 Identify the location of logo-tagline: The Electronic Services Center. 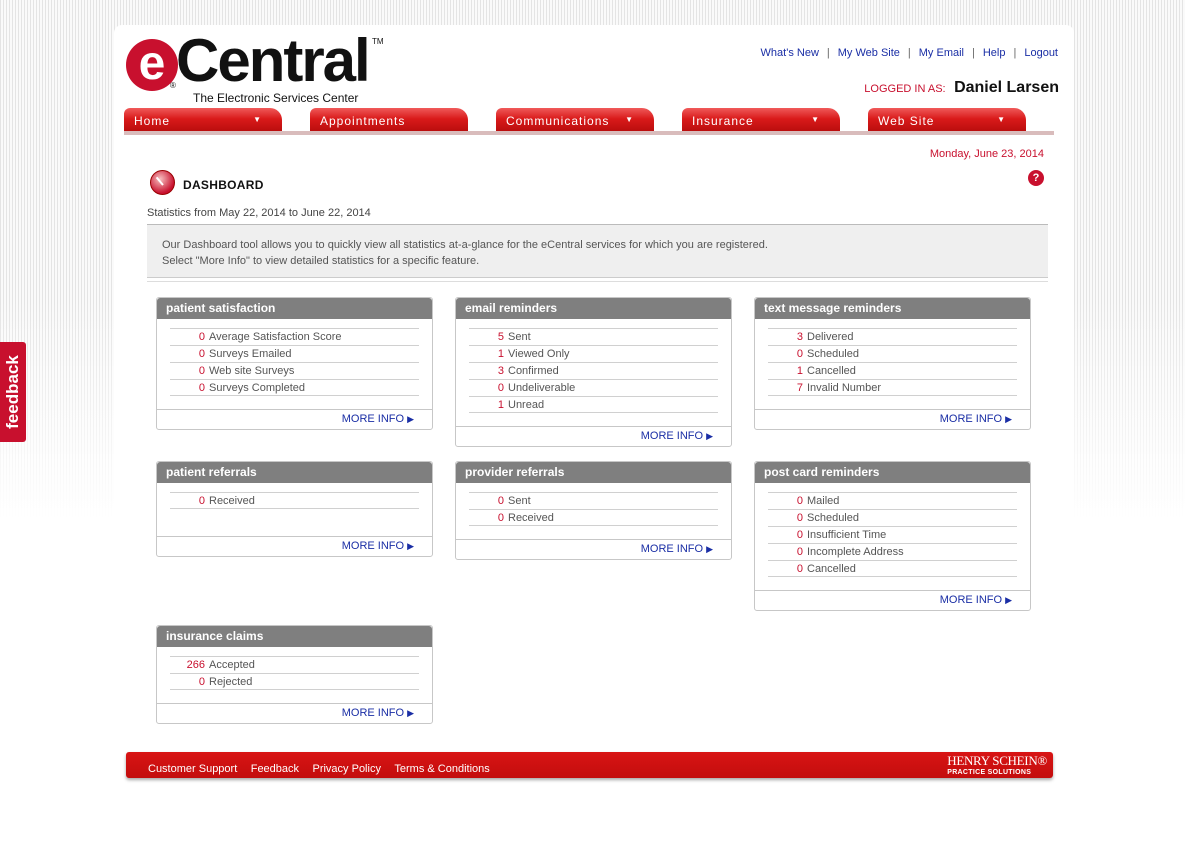
(276, 98).